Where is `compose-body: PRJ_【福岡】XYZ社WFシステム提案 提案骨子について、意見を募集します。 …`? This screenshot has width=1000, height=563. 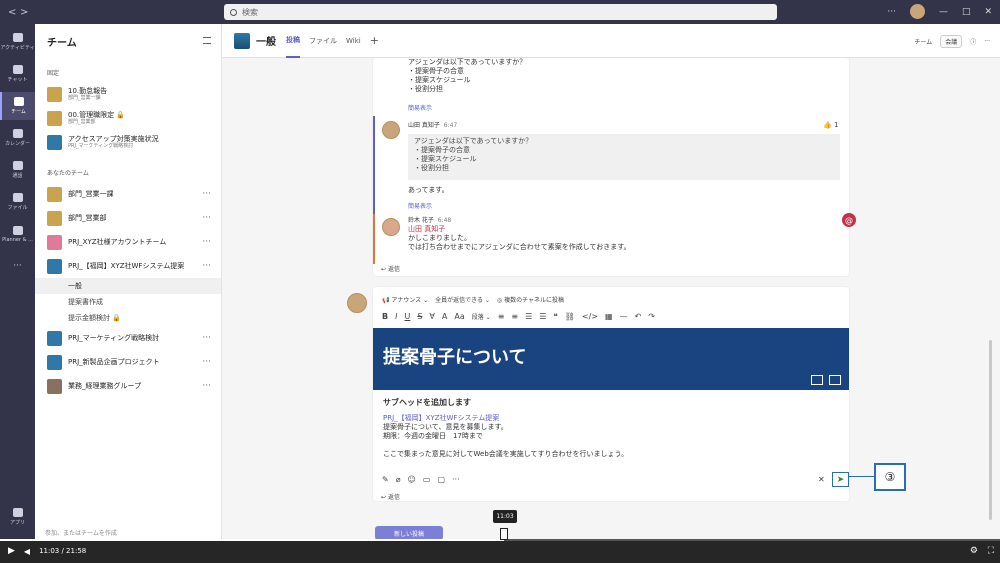
compose-body: PRJ_【福岡】XYZ社WFシステム提案 提案骨子について、意見を募集します。 … is located at coordinates (505, 436).